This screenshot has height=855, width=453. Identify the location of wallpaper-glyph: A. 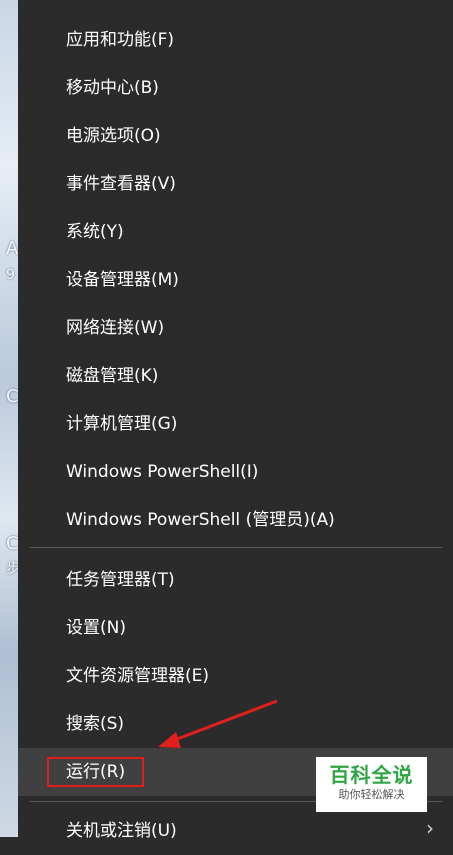
(12, 248).